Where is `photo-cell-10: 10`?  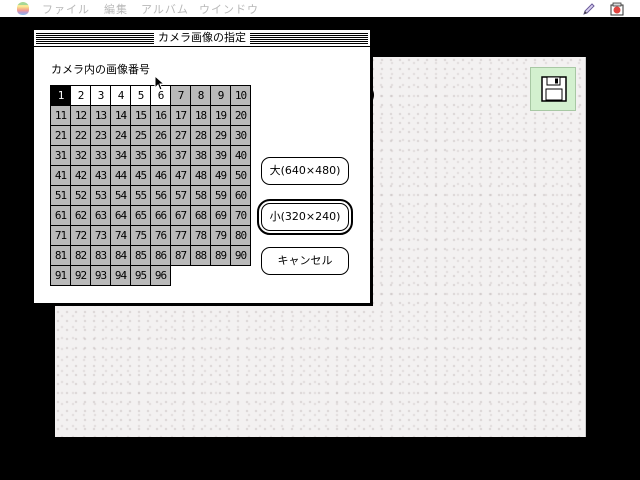 photo-cell-10: 10 is located at coordinates (241, 96).